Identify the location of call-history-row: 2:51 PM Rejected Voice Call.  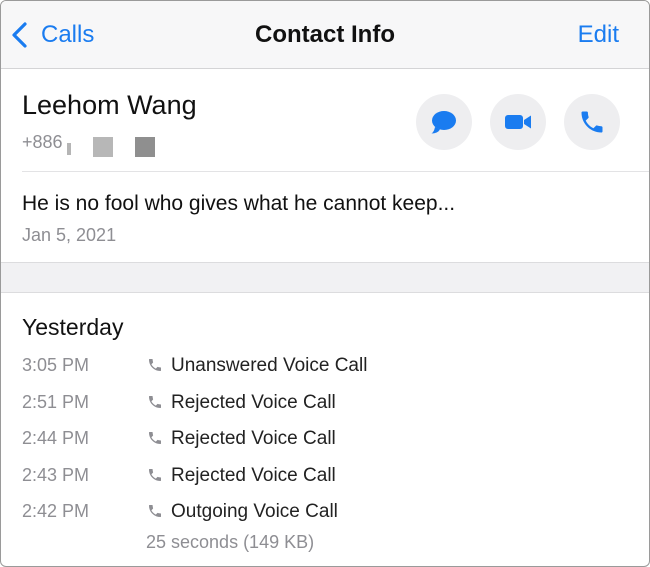
(325, 407).